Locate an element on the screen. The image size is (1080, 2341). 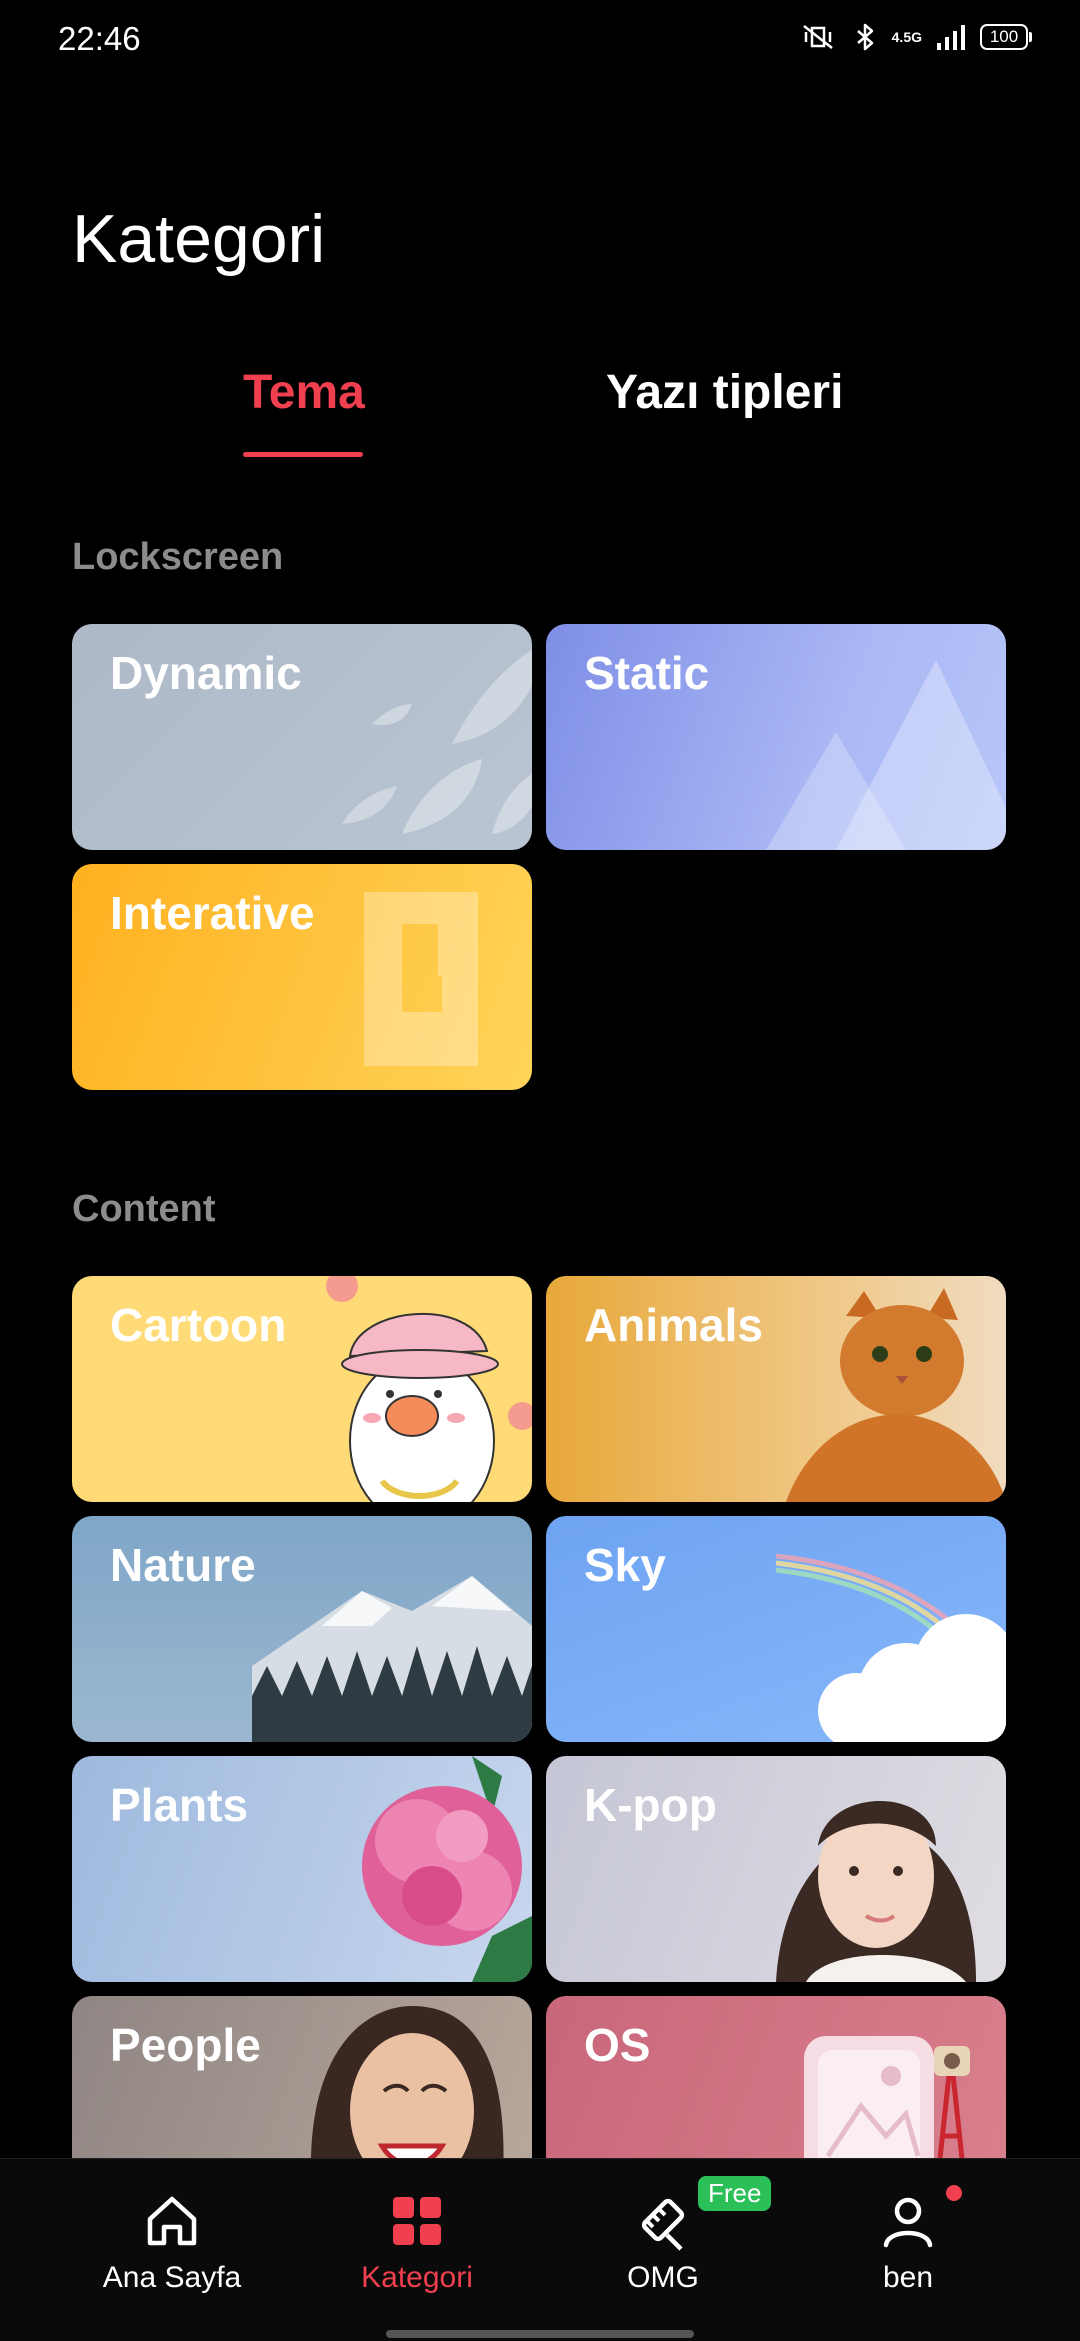
status-time: 22:46 is located at coordinates (99, 38).